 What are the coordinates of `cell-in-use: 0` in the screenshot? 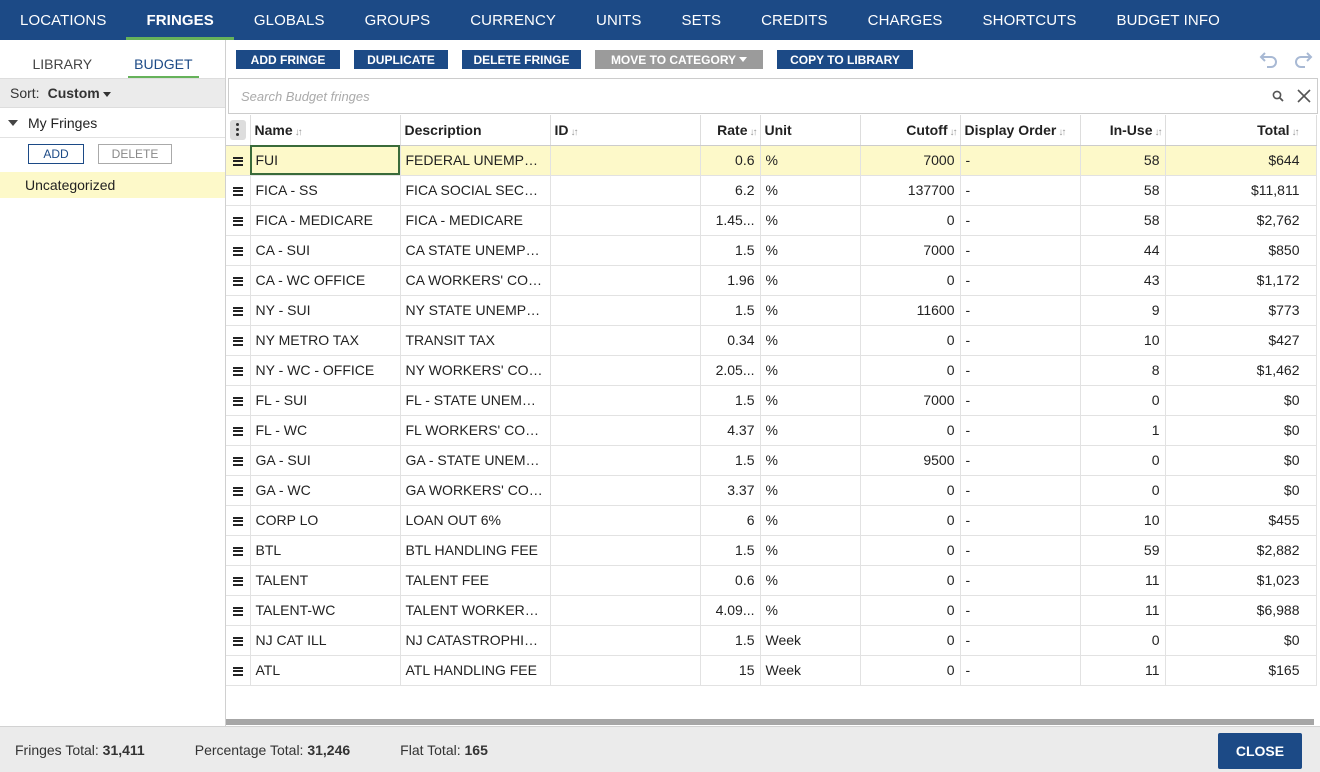 It's located at (1123, 400).